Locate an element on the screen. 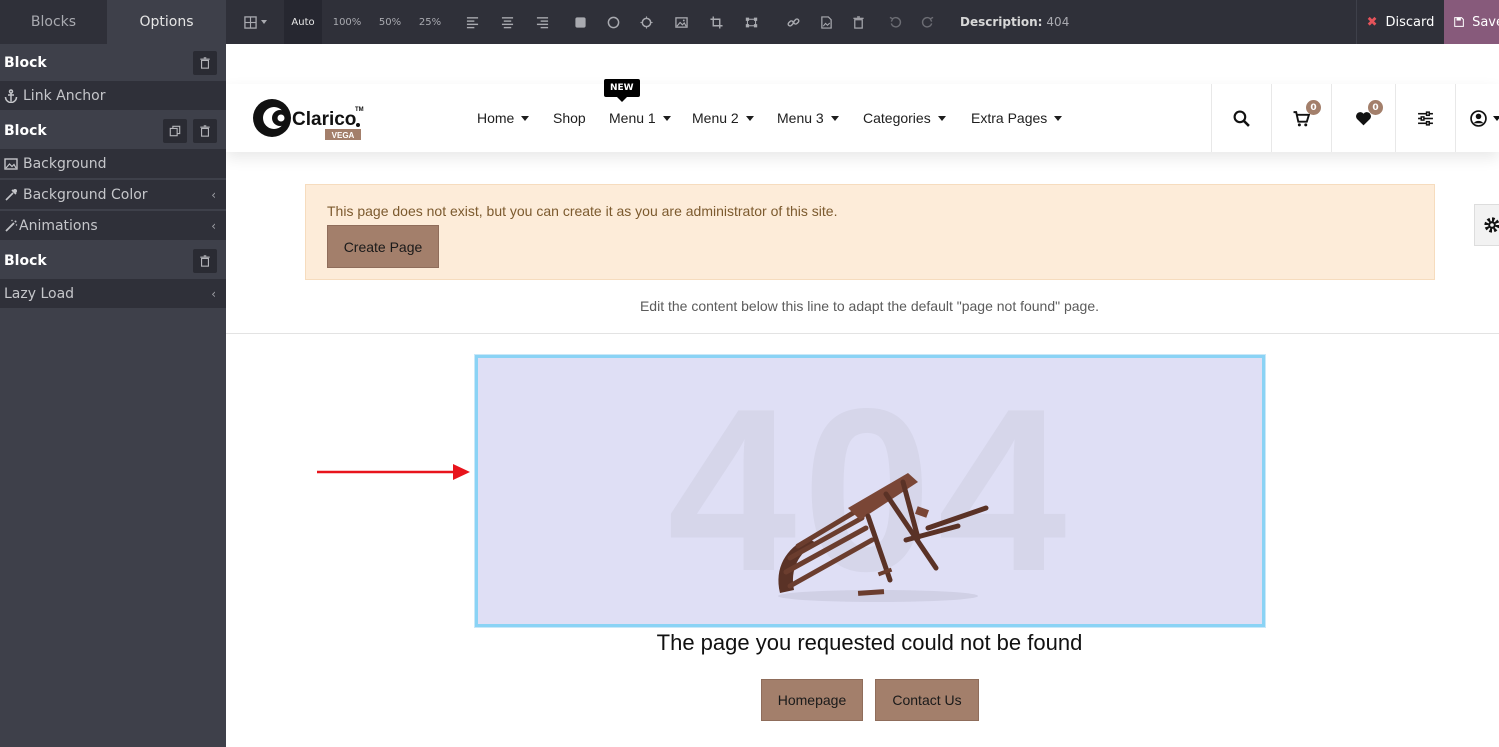  chevron-left-icon: ‹ is located at coordinates (213, 293).